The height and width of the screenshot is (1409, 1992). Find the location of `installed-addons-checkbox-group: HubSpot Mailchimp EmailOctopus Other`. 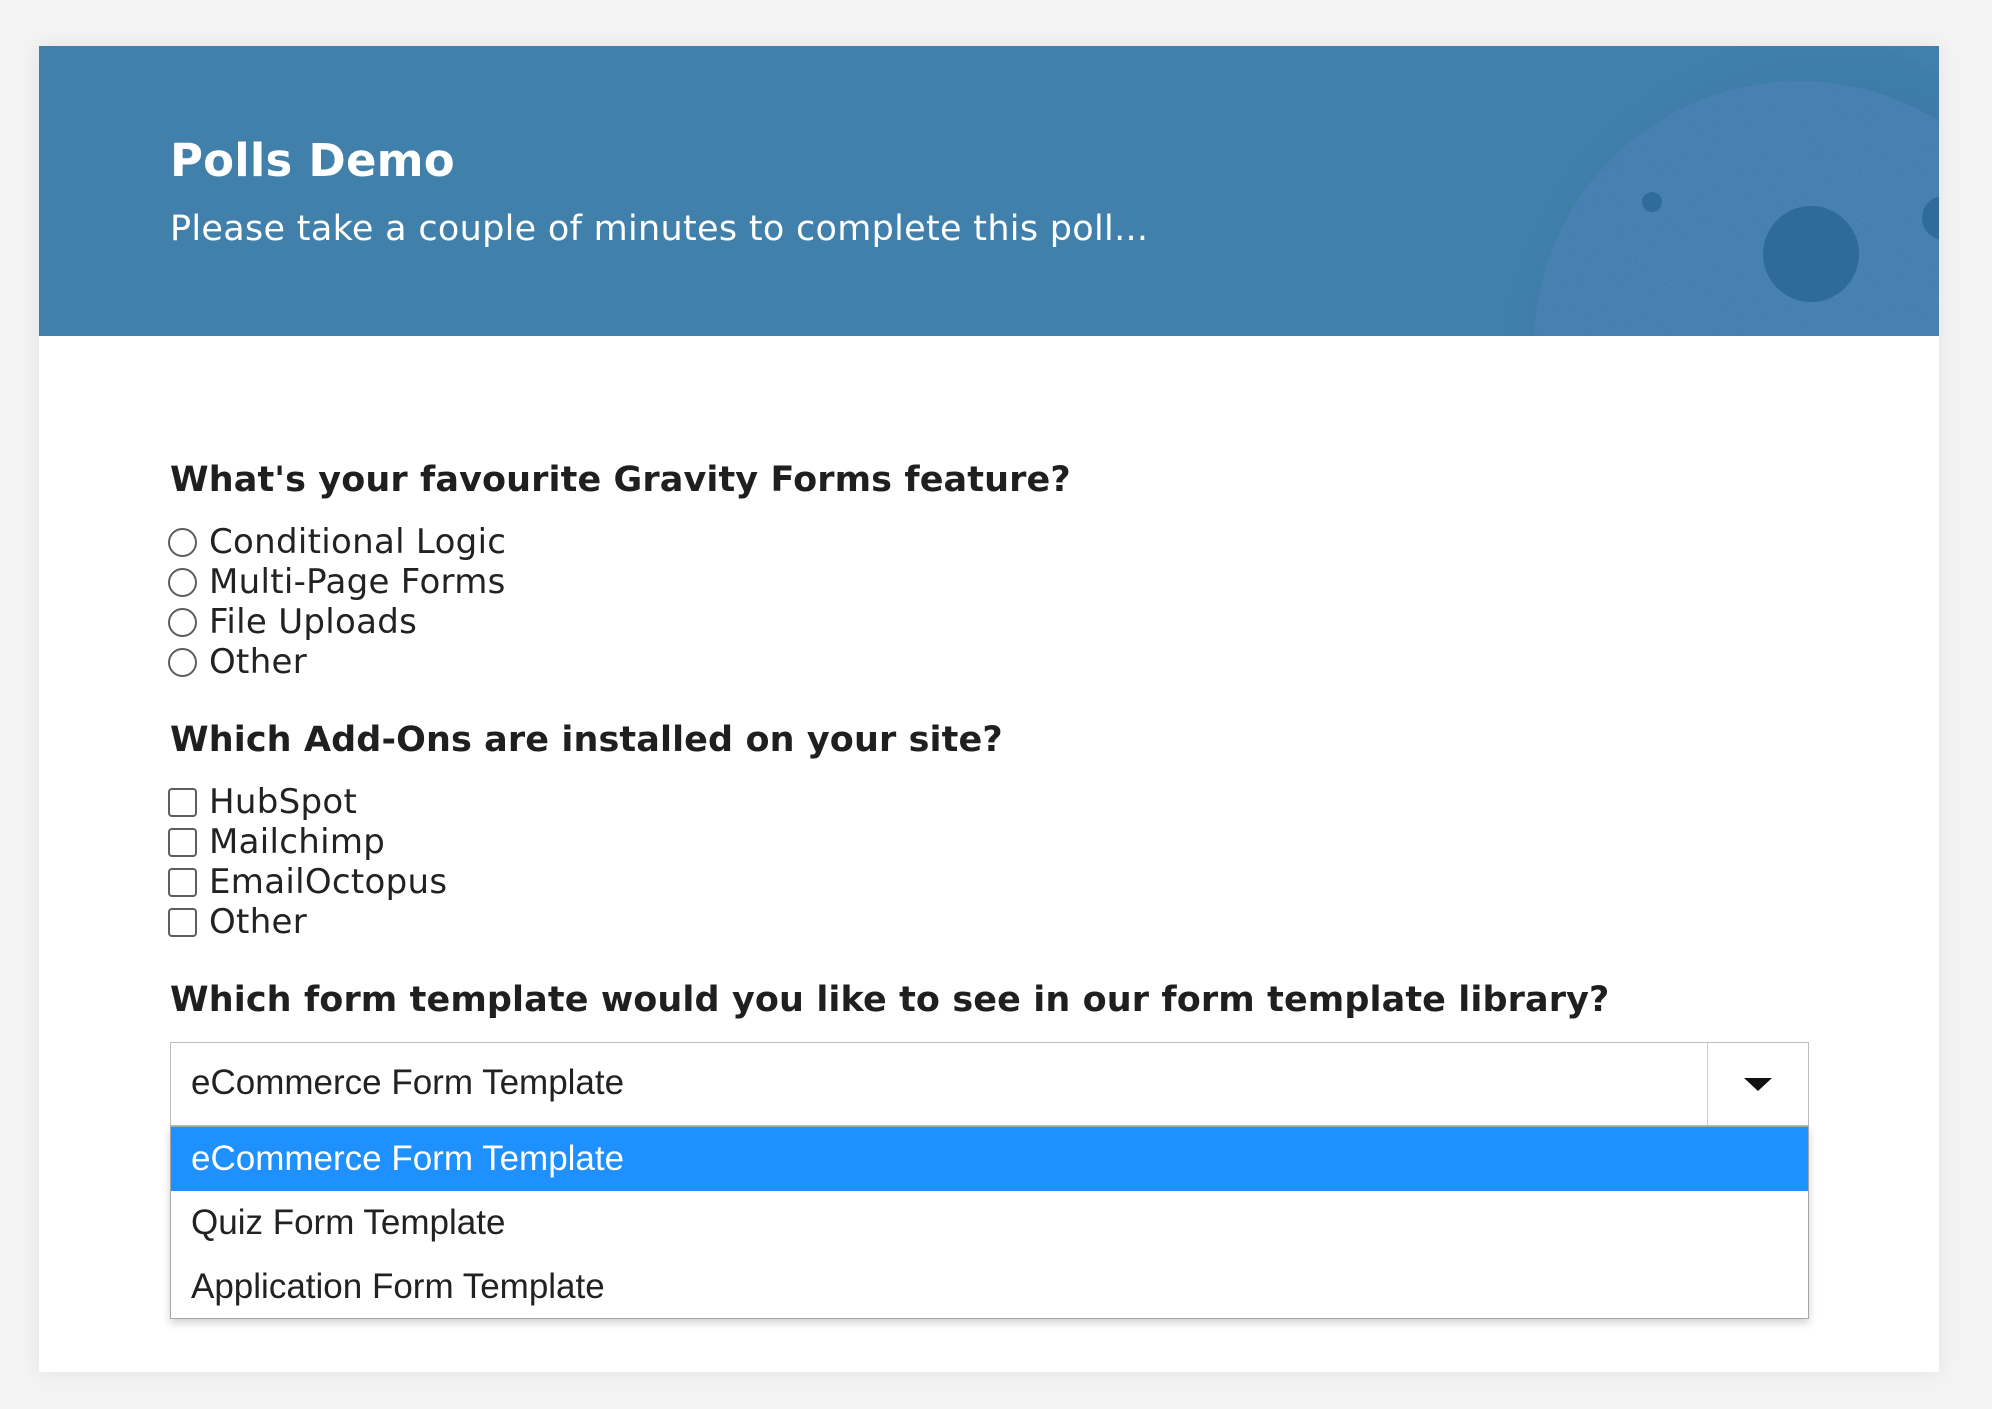

installed-addons-checkbox-group: HubSpot Mailchimp EmailOctopus Other is located at coordinates (307, 862).